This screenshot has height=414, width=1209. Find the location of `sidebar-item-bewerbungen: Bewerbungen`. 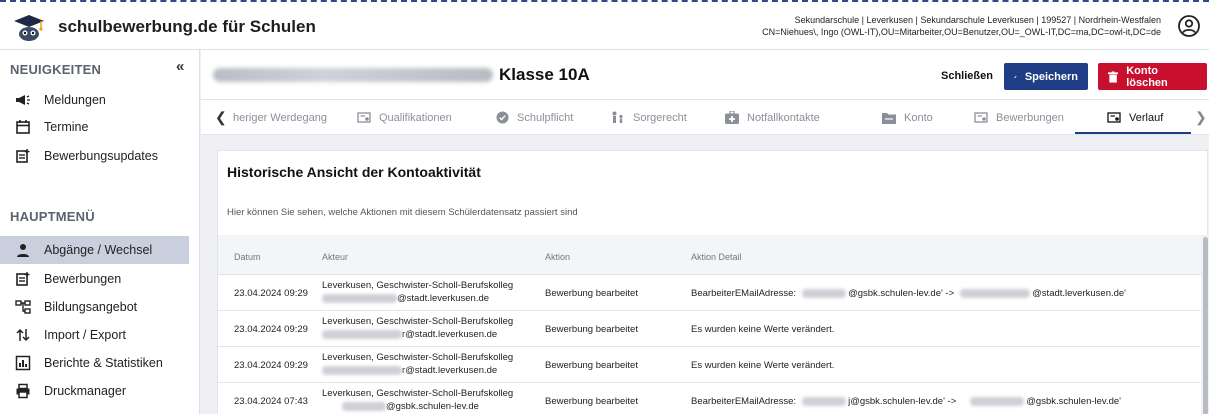

sidebar-item-bewerbungen: Bewerbungen is located at coordinates (94, 279).